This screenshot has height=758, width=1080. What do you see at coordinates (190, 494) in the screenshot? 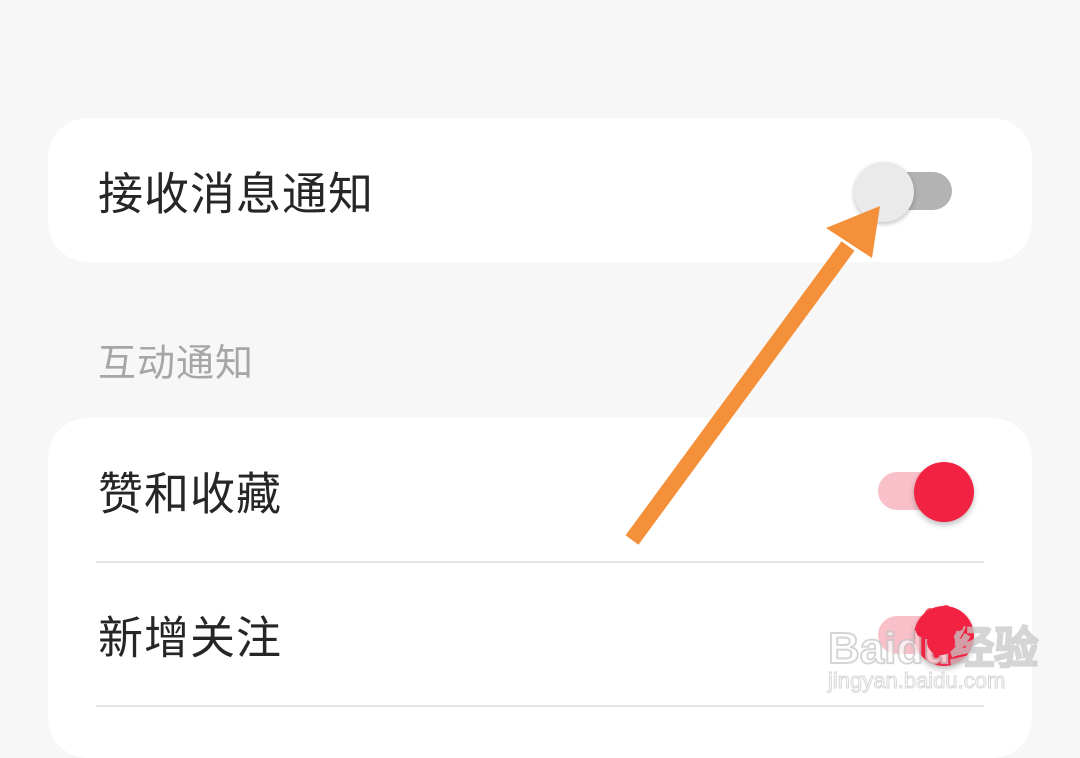
I see `likes-and-favorites-label: 赞和收藏` at bounding box center [190, 494].